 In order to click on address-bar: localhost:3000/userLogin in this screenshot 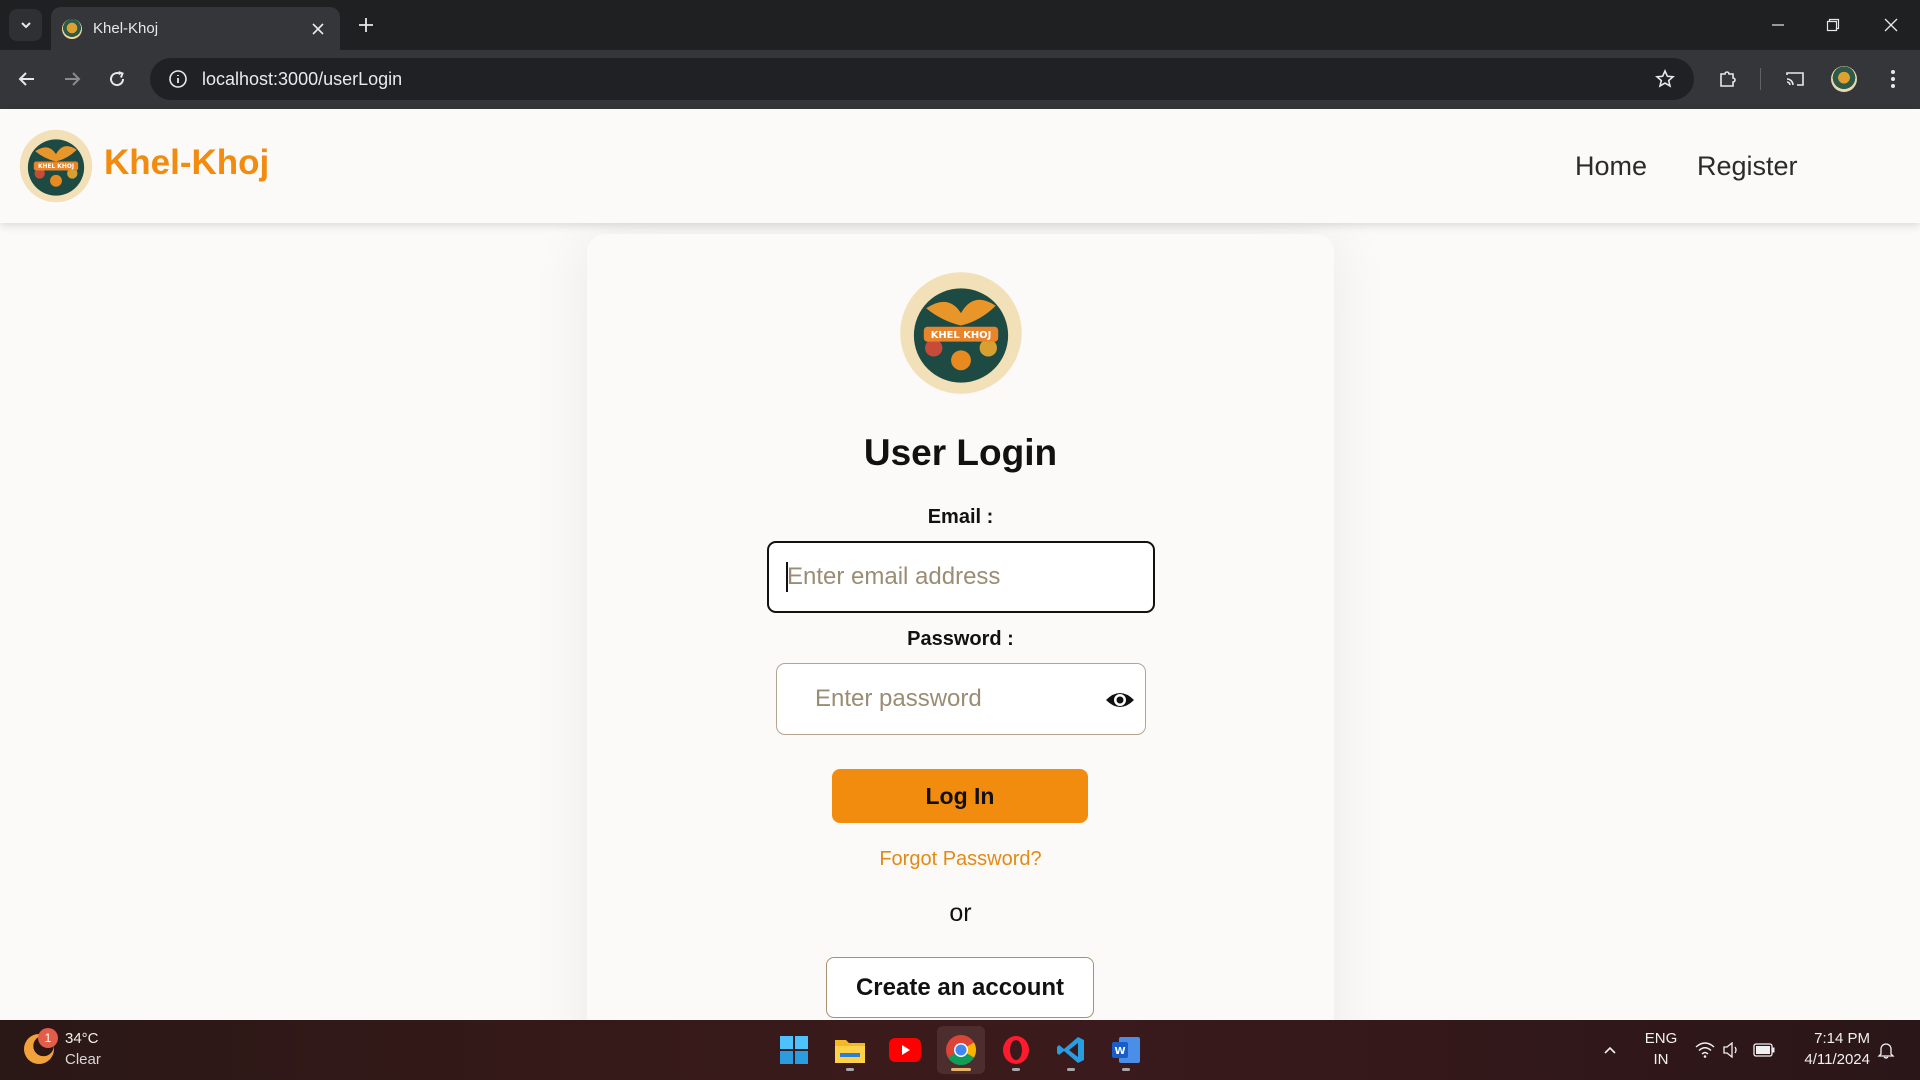, I will do `click(922, 79)`.